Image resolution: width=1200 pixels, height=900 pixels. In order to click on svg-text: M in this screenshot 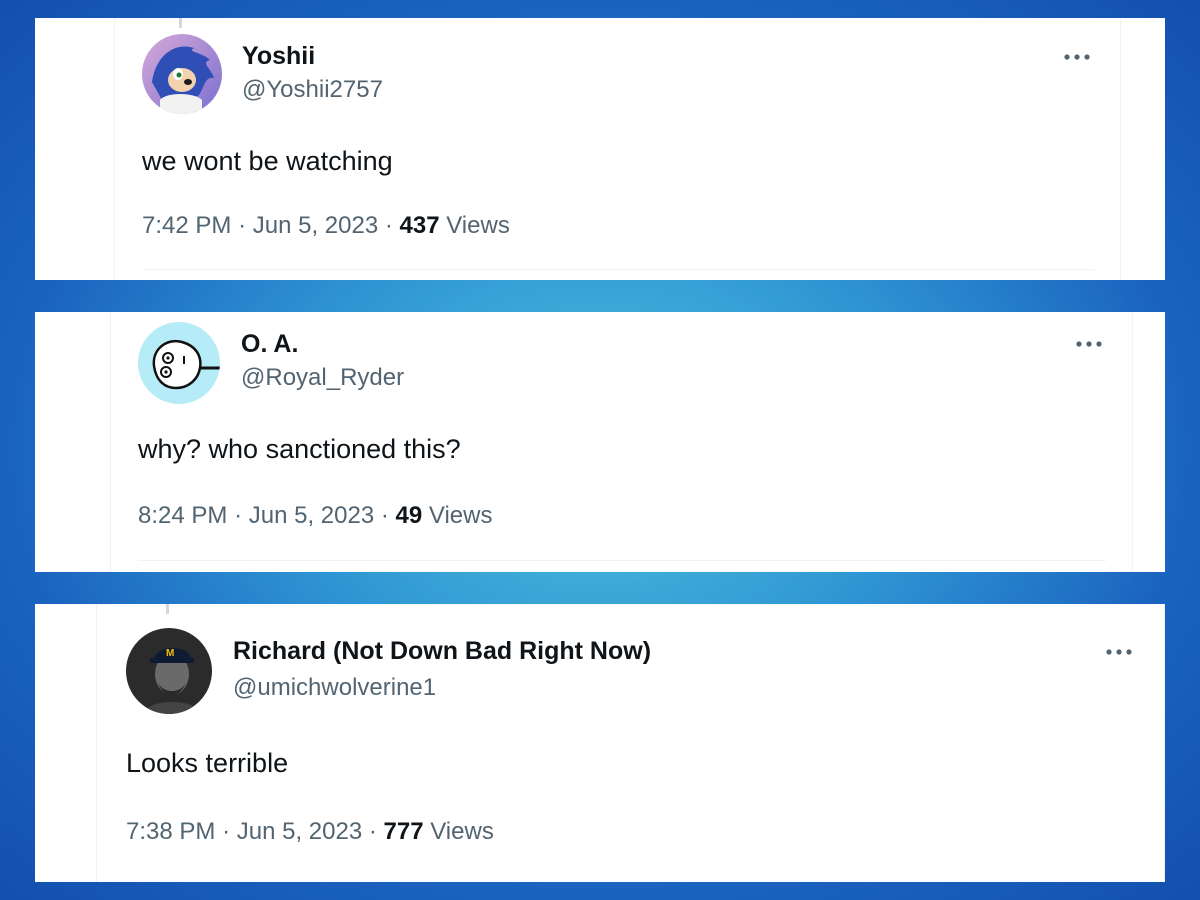, I will do `click(170, 653)`.